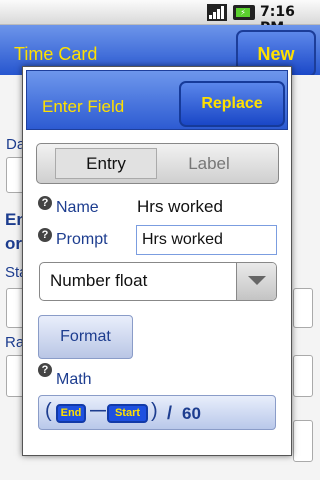 This screenshot has width=320, height=480. What do you see at coordinates (127, 413) in the screenshot?
I see `start-token: Start` at bounding box center [127, 413].